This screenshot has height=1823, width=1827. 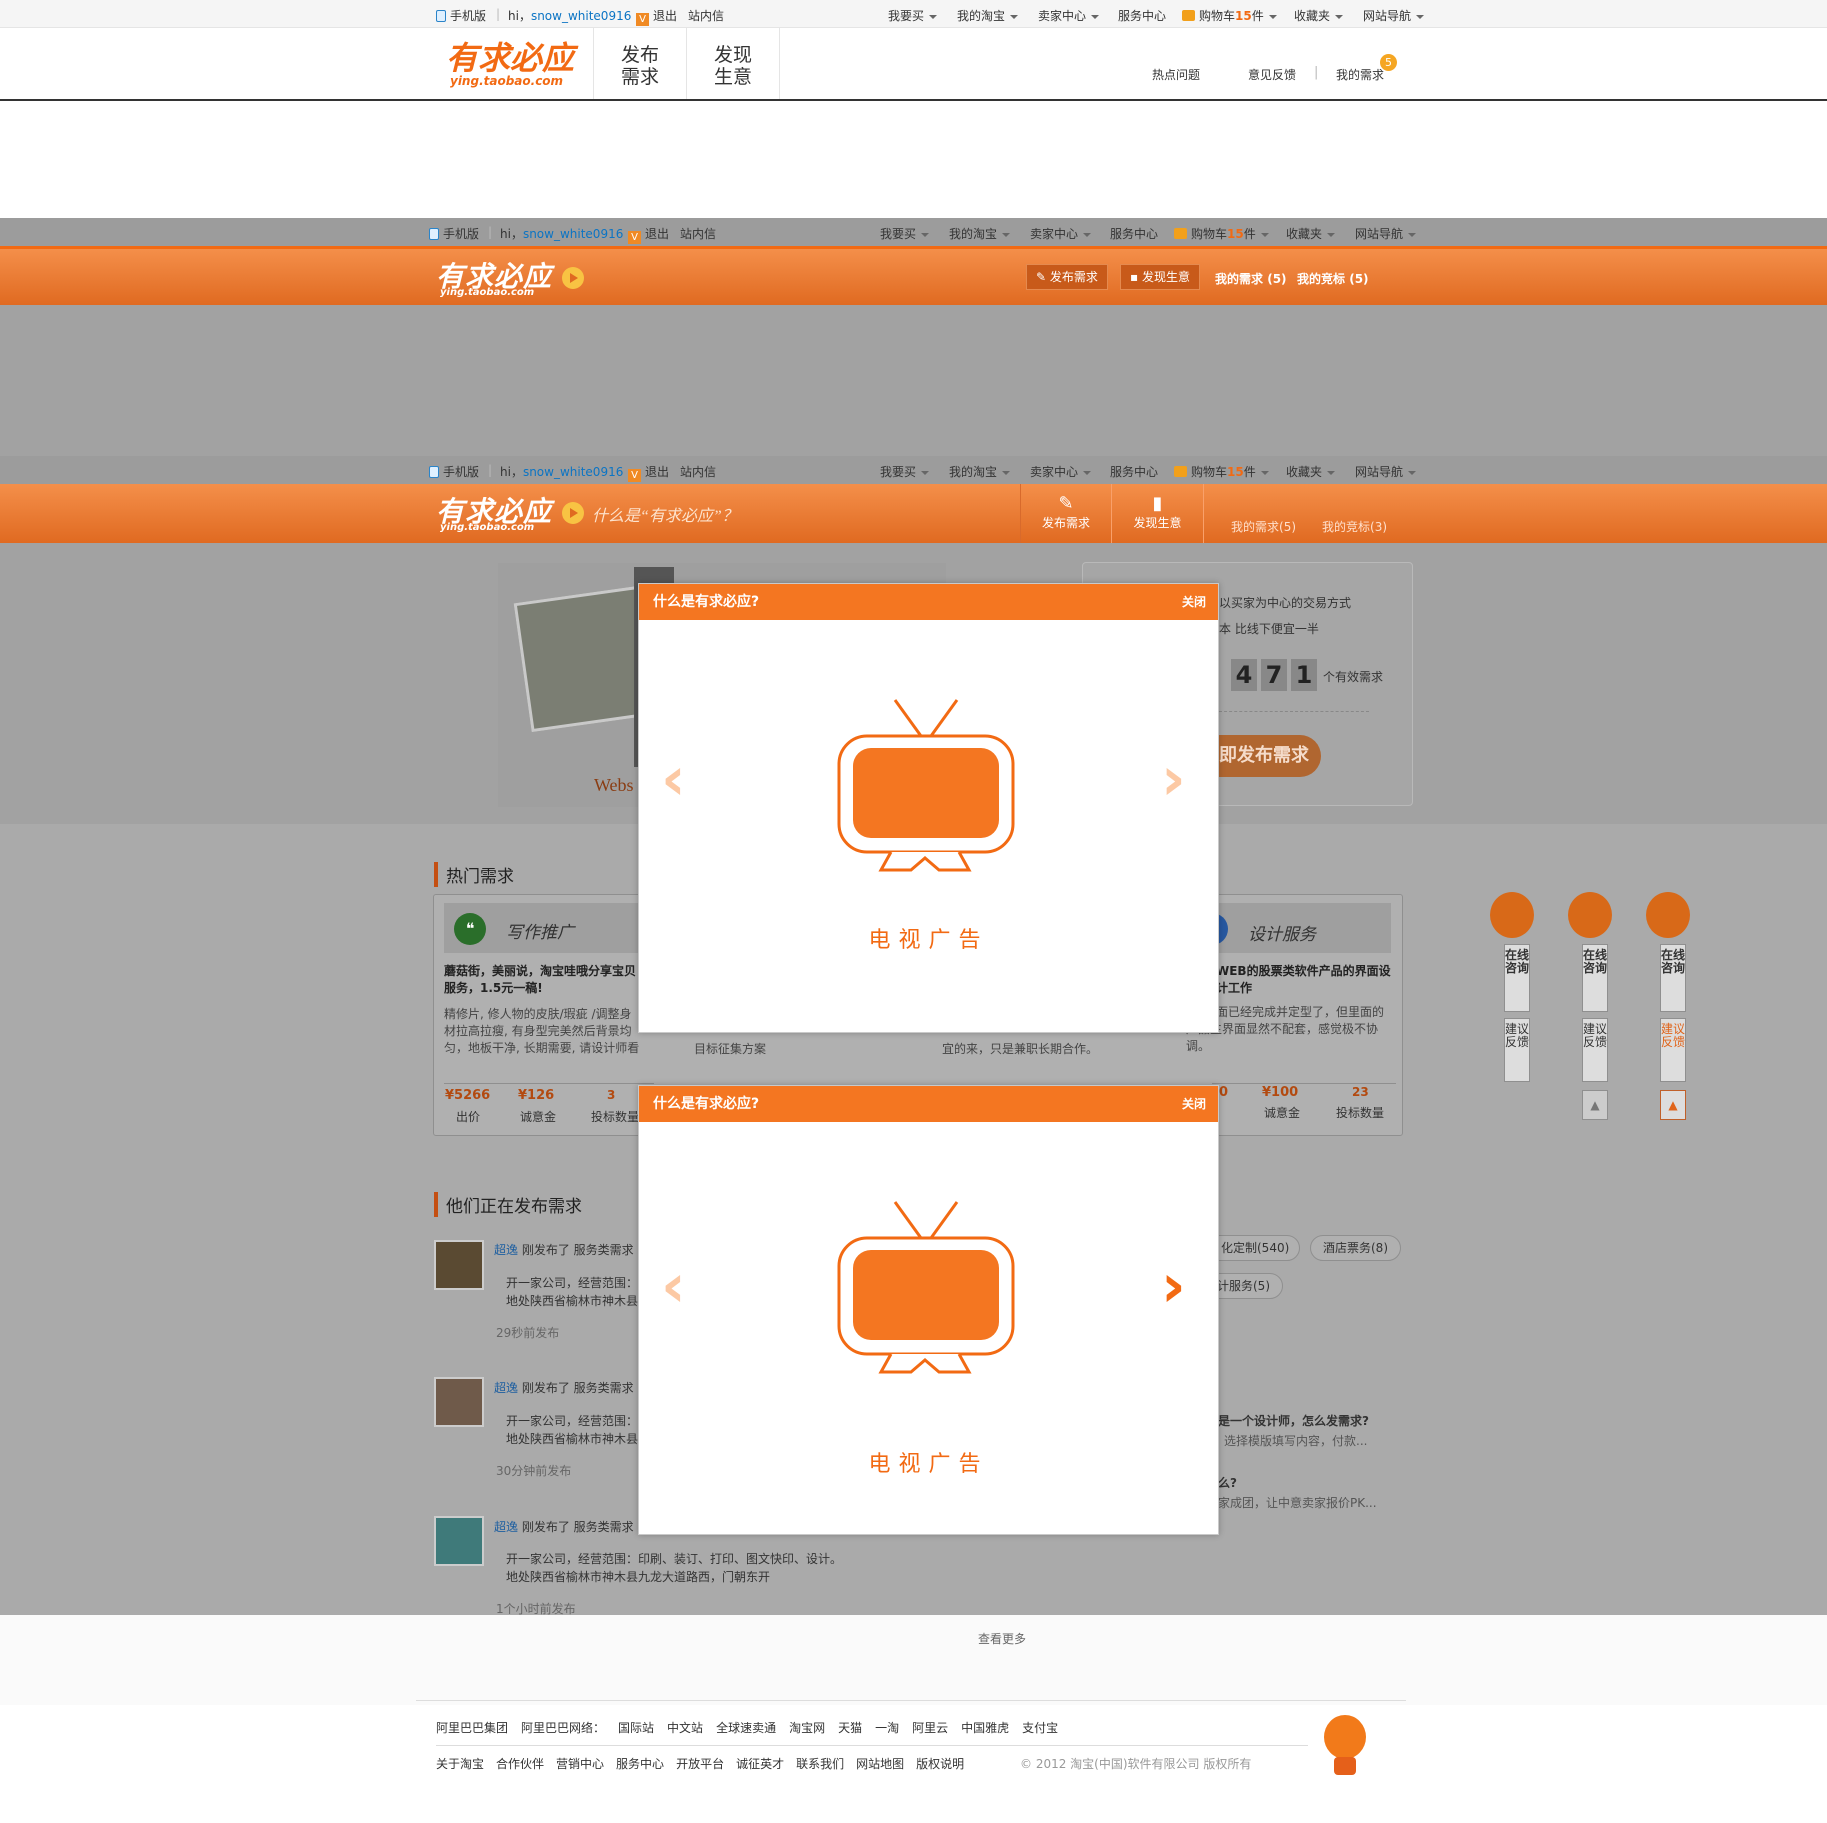 What do you see at coordinates (1087, 234) in the screenshot?
I see `chevron-down-icon` at bounding box center [1087, 234].